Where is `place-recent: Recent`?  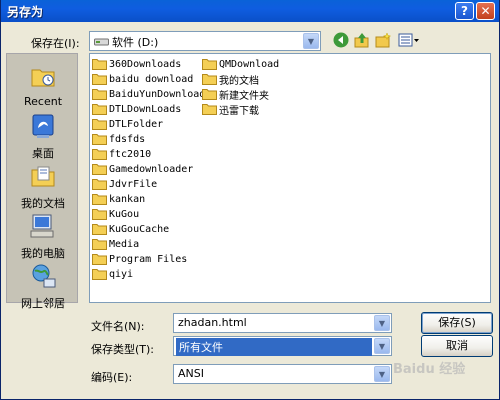
place-recent: Recent is located at coordinates (43, 85).